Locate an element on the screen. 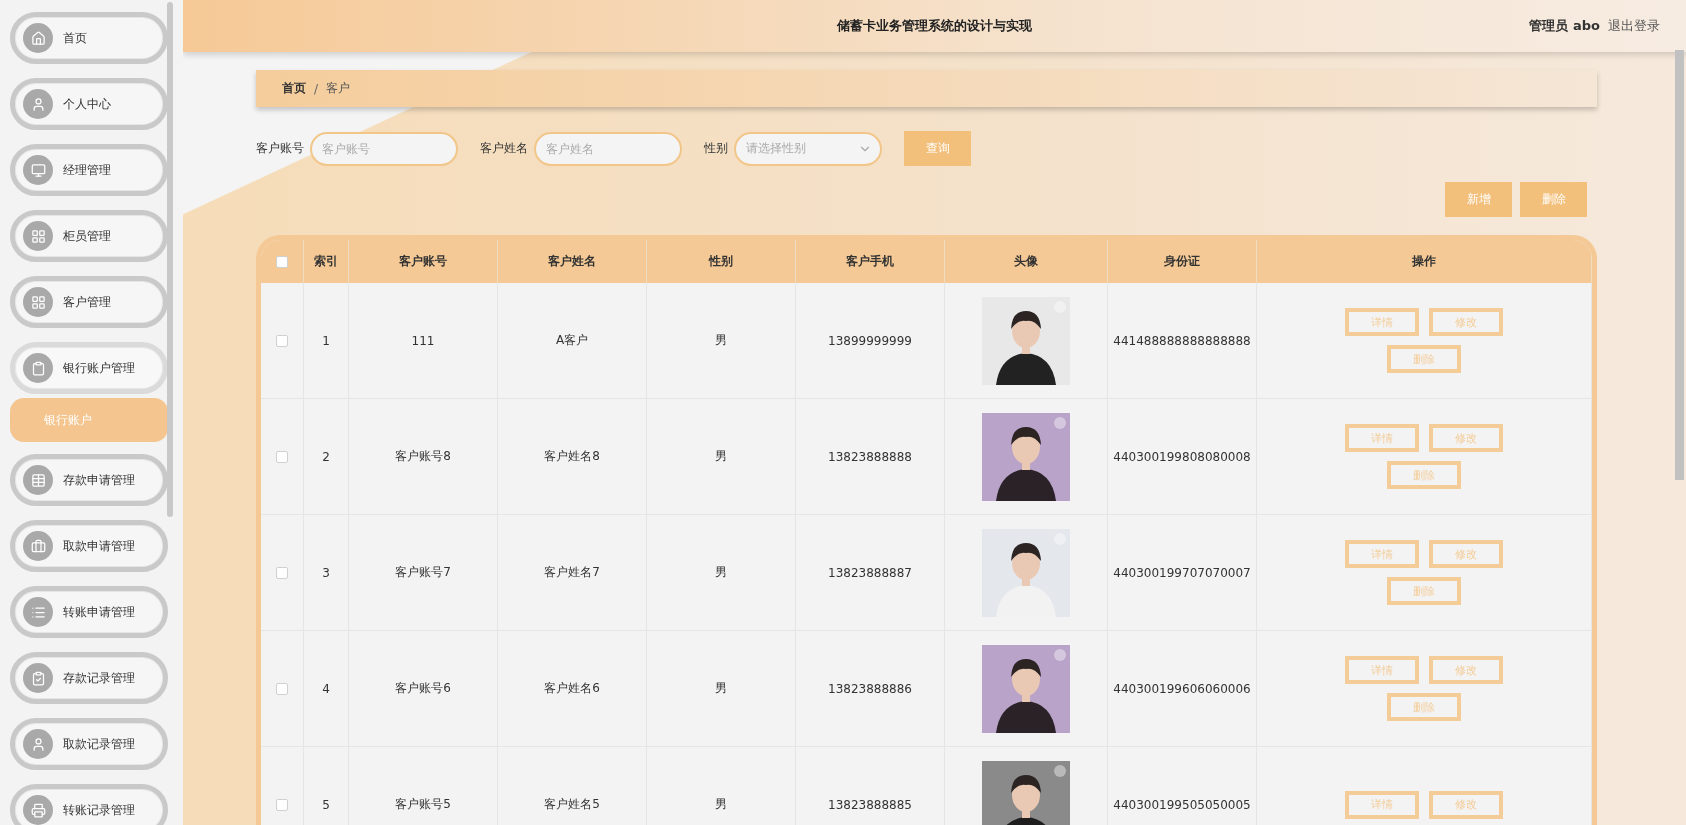 This screenshot has width=1686, height=825. gender-select: 请选择性别 is located at coordinates (808, 148).